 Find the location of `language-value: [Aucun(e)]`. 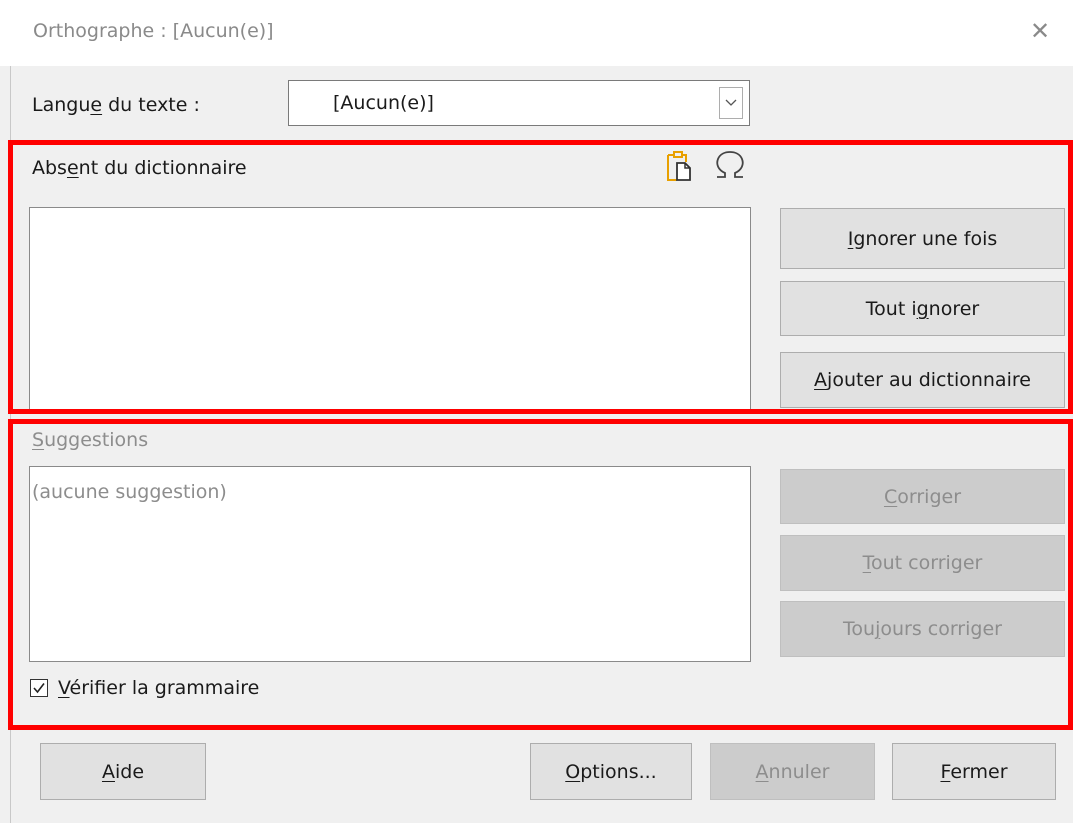

language-value: [Aucun(e)] is located at coordinates (383, 103).